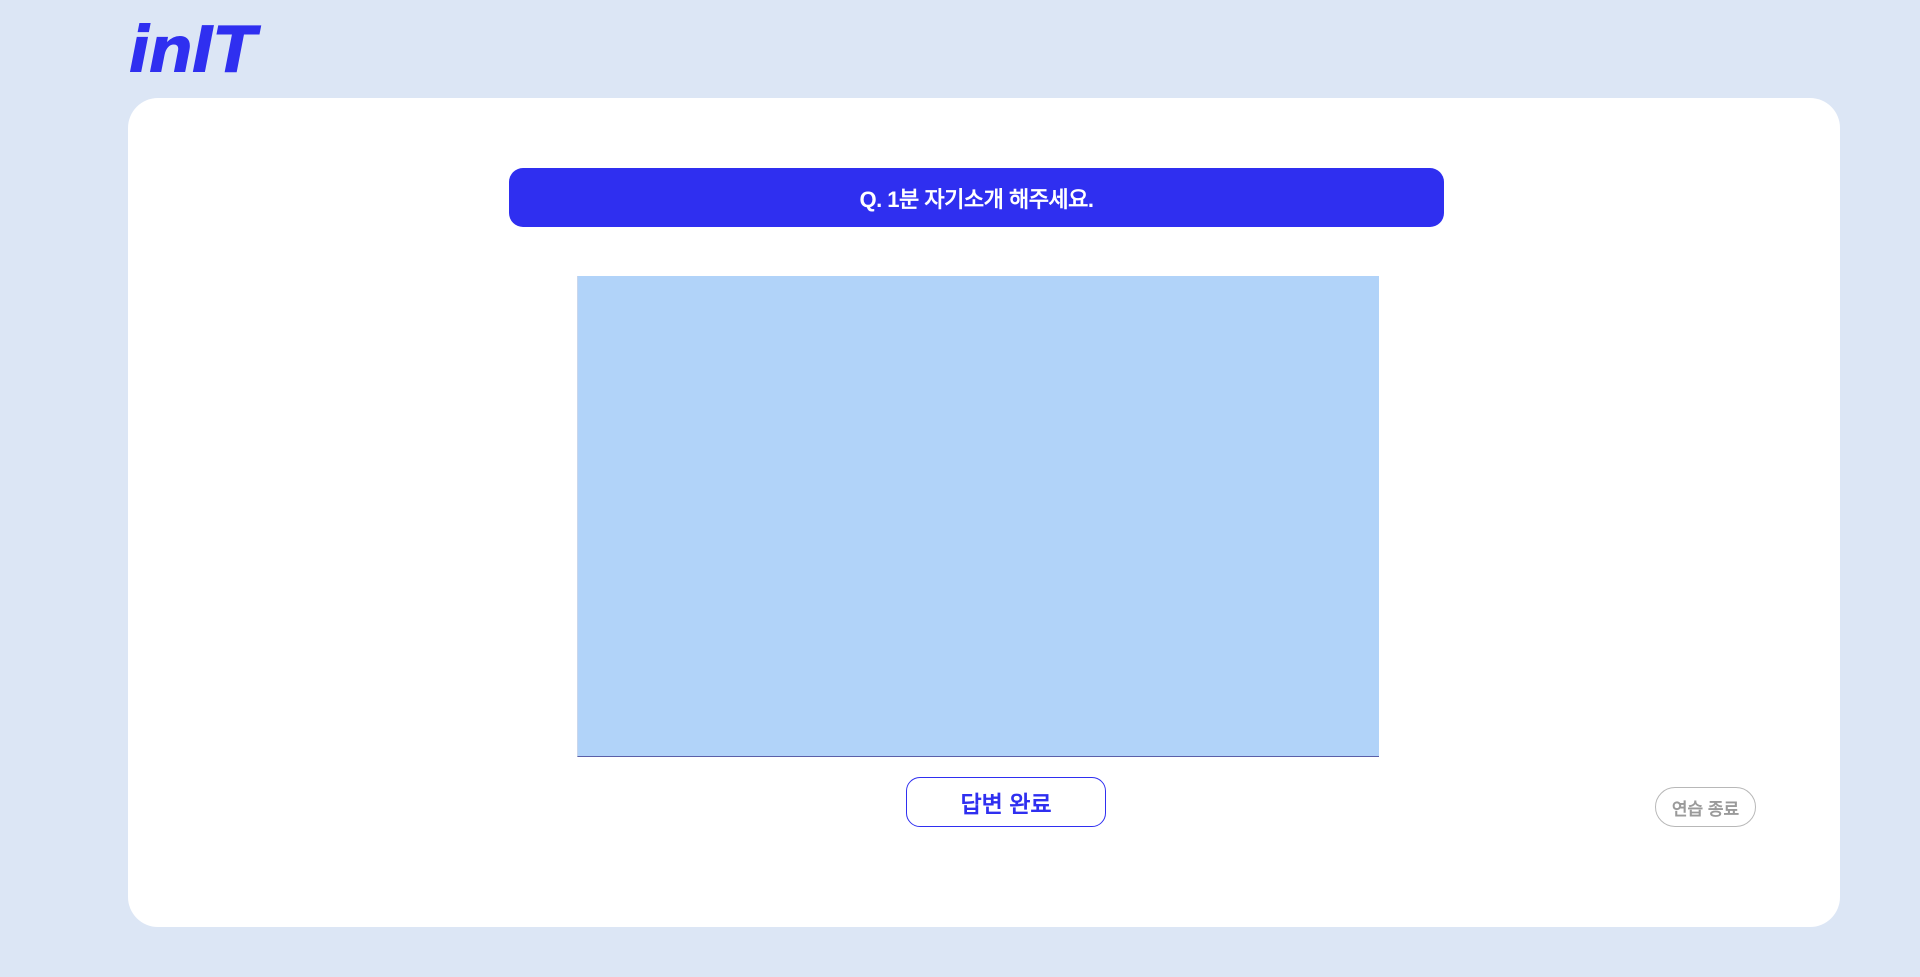 The width and height of the screenshot is (1920, 977). I want to click on end-practice-button: 연습 종료, so click(1705, 807).